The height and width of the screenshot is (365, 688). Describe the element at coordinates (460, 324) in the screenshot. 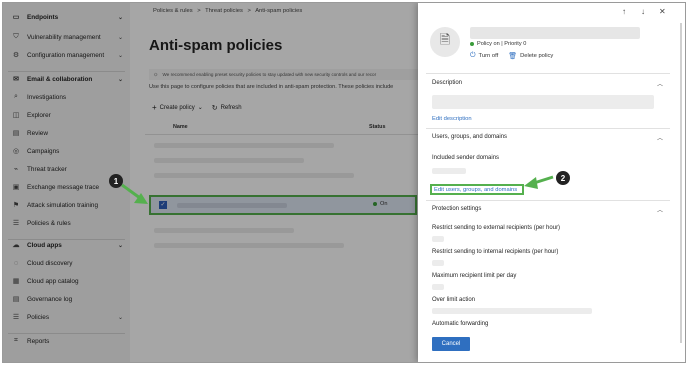

I see `automatic-forwarding-label: Automatic forwarding` at that location.